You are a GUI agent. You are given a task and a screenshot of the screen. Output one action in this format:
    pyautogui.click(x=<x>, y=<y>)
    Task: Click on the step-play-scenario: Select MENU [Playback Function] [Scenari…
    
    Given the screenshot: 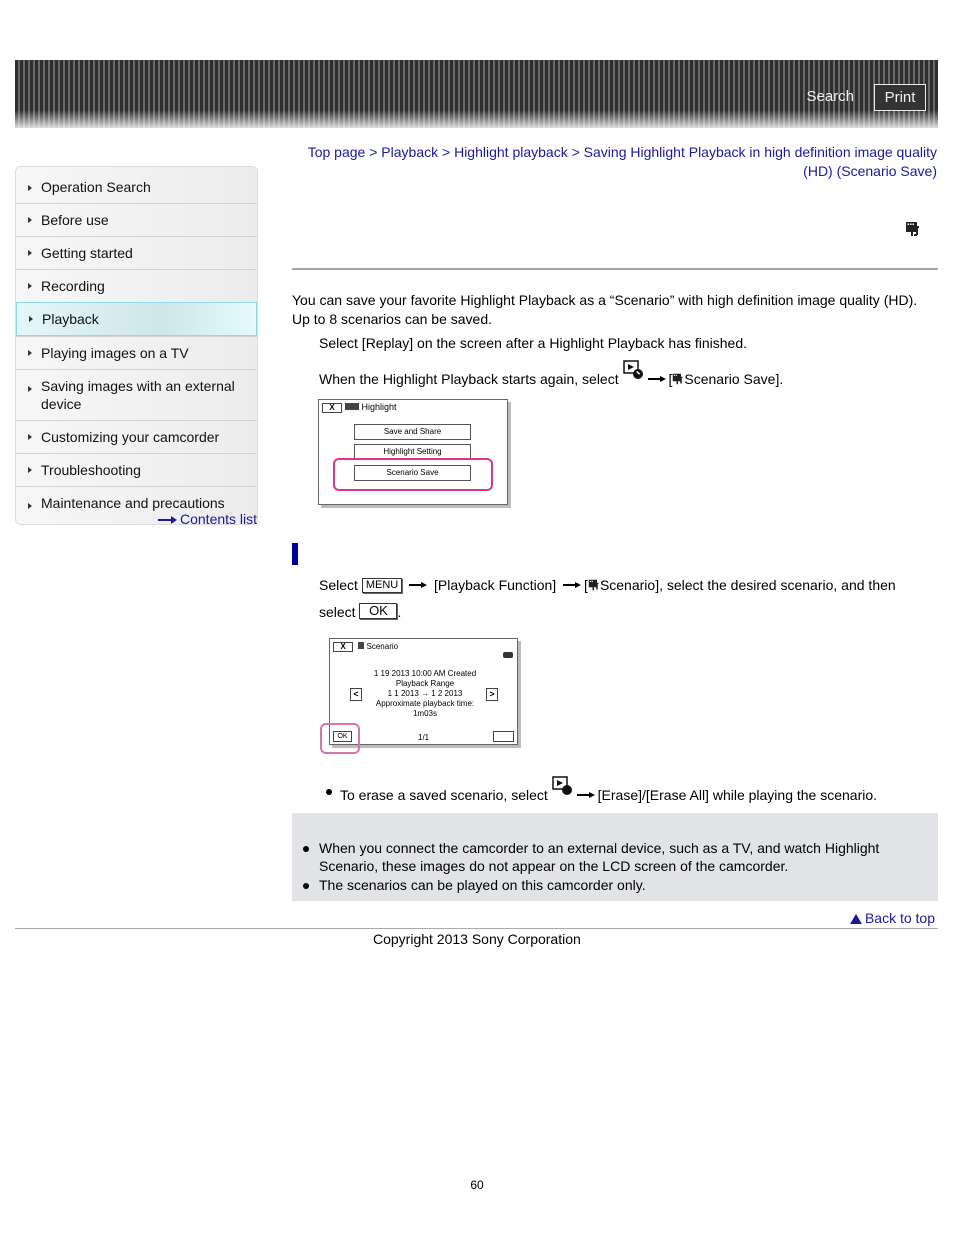 What is the action you would take?
    pyautogui.click(x=607, y=585)
    